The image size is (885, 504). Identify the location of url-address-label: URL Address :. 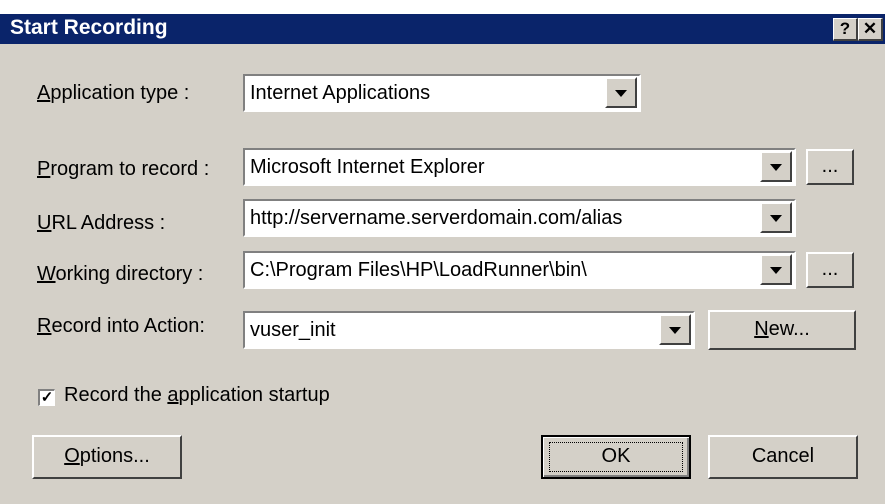
(101, 223).